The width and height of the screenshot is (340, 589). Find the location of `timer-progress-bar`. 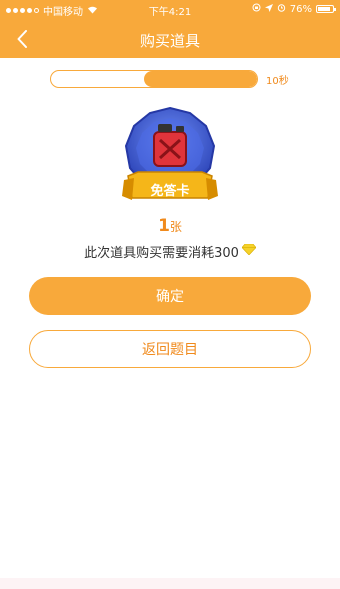

timer-progress-bar is located at coordinates (154, 79).